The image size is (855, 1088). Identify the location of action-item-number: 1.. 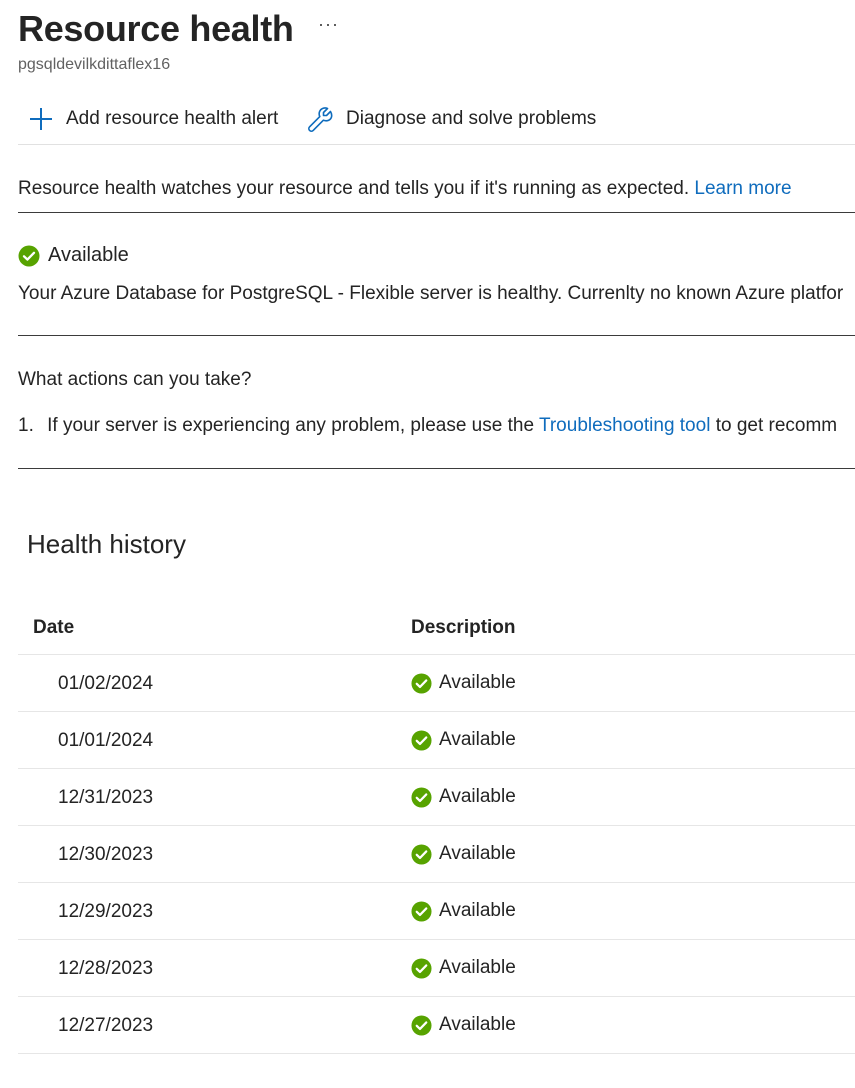
(26, 425).